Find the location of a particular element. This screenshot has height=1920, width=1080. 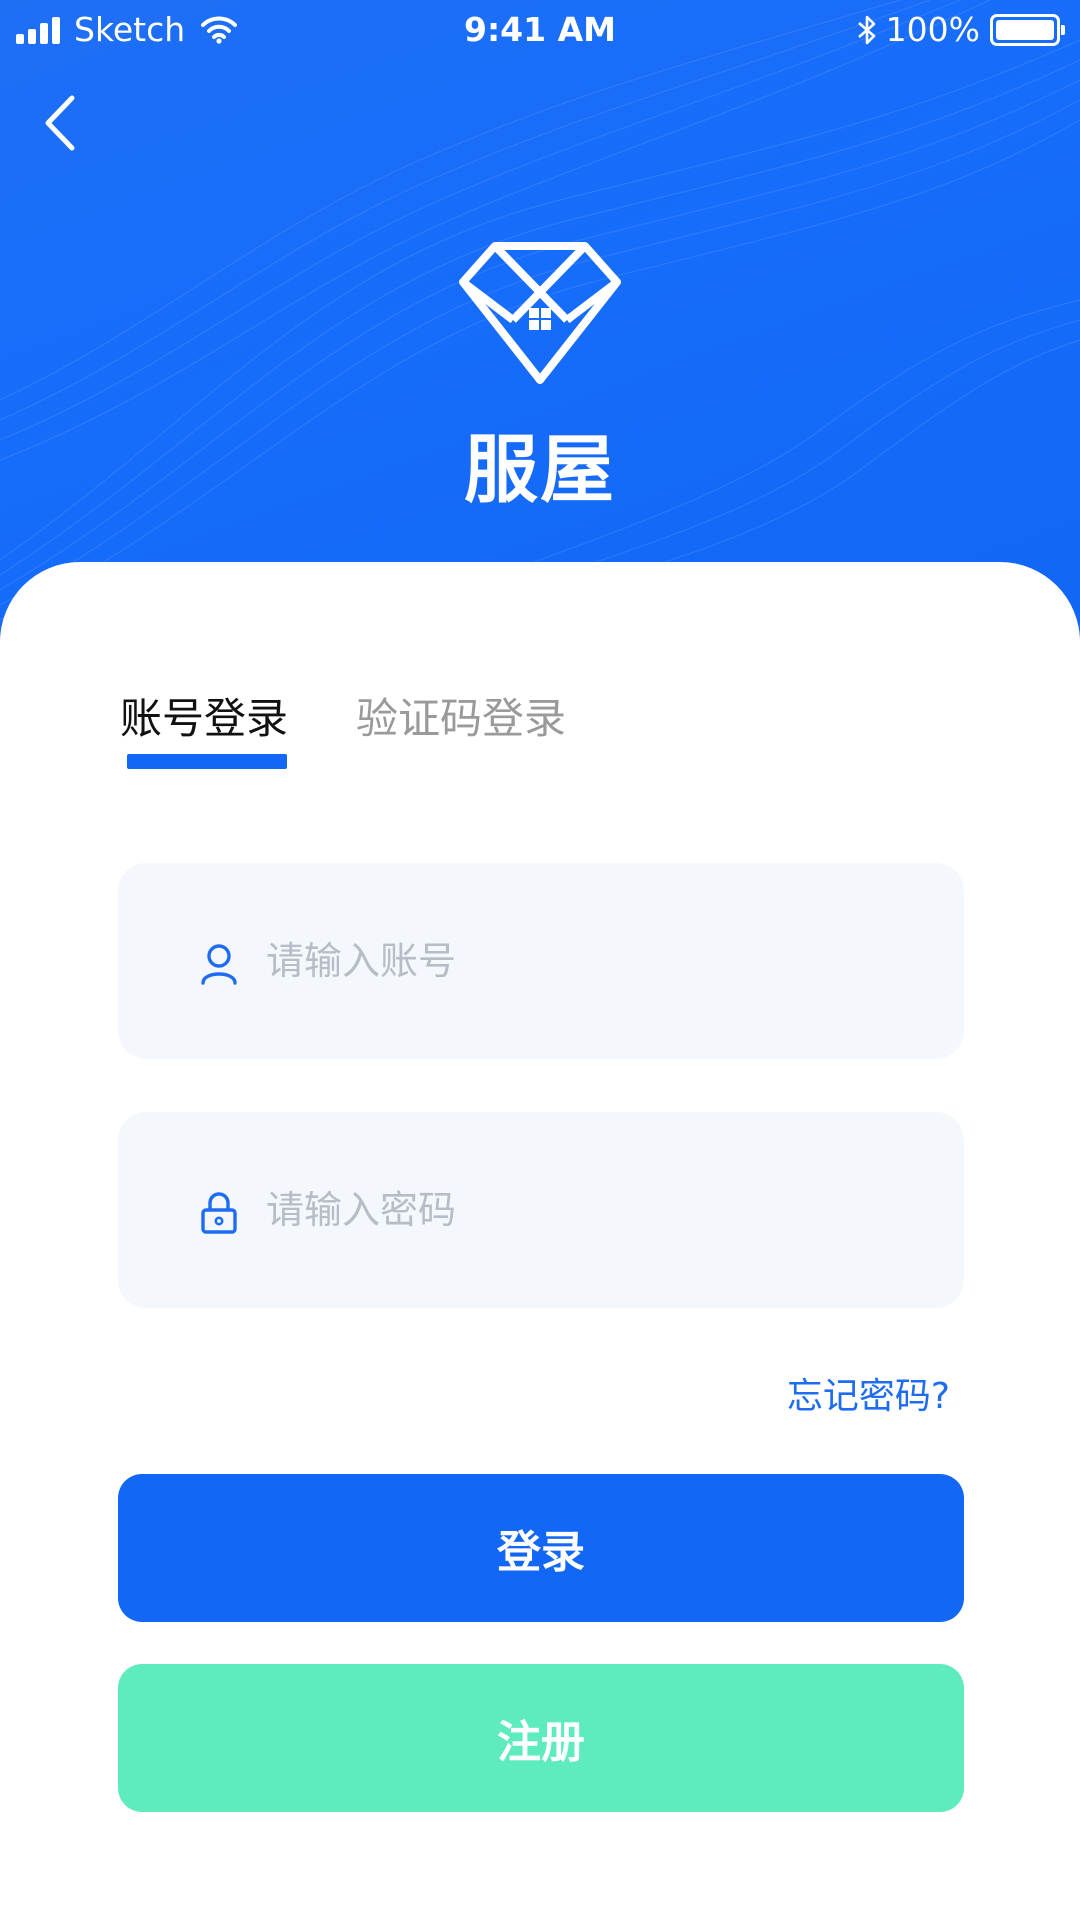

app-name: 服屋 is located at coordinates (540, 470).